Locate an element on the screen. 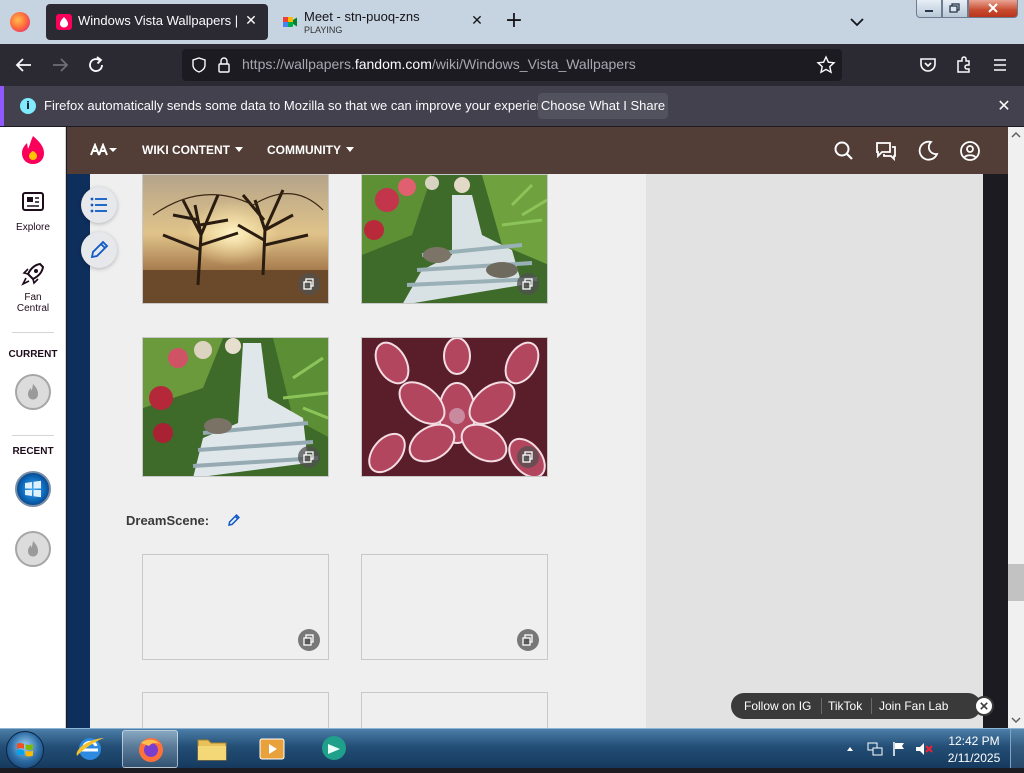  taskbar-internet-explorer is located at coordinates (90, 749).